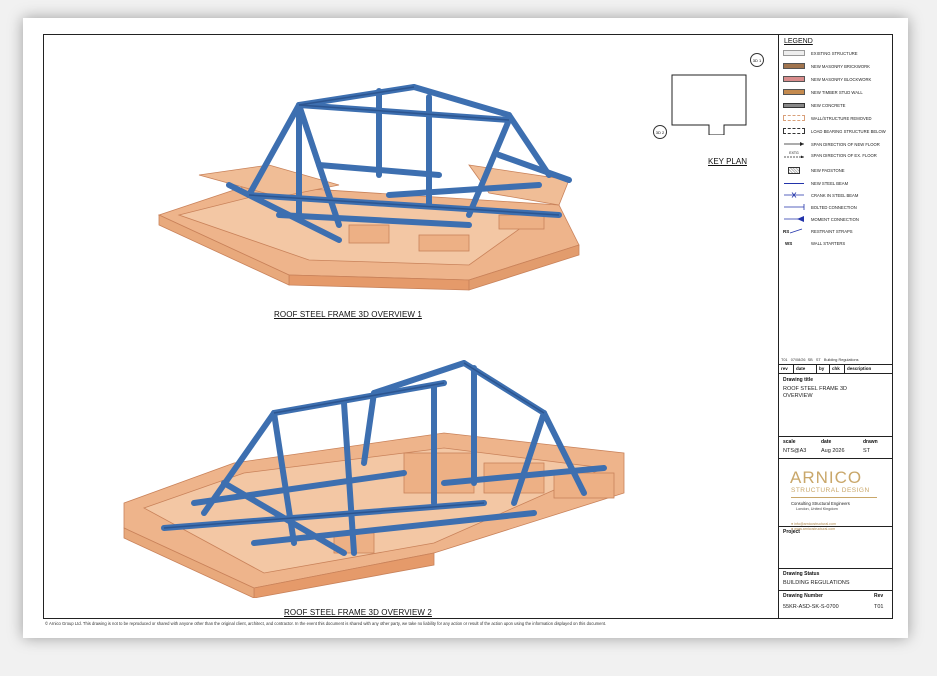 Image resolution: width=937 pixels, height=676 pixels. Describe the element at coordinates (794, 195) in the screenshot. I see `crank-icon` at that location.